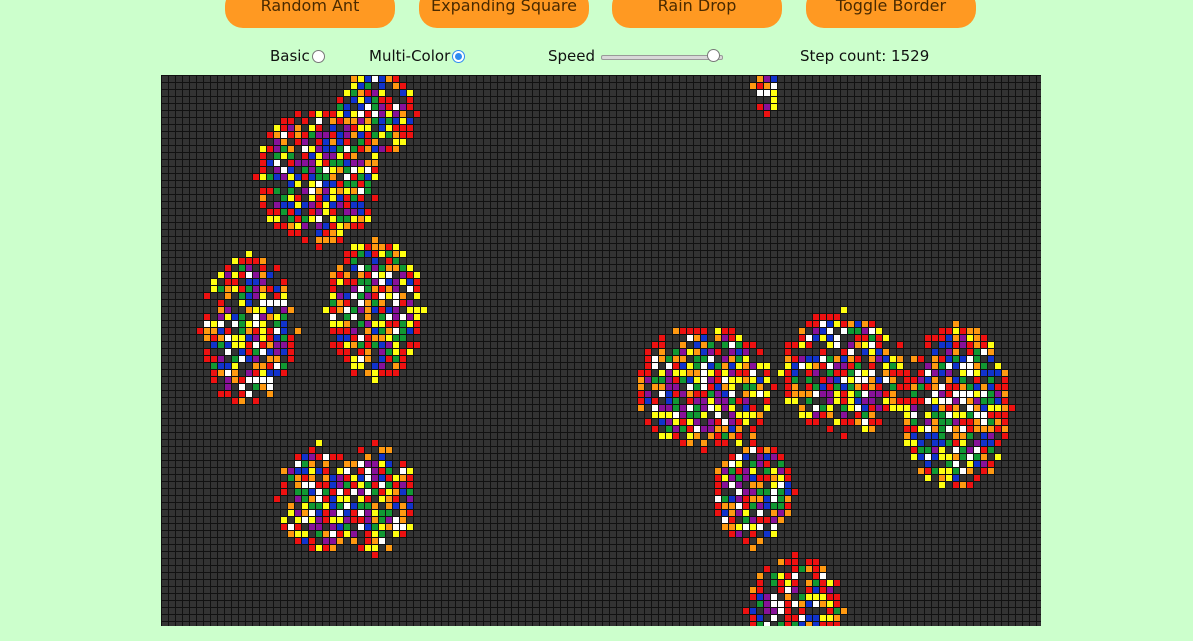 This screenshot has width=1193, height=641. Describe the element at coordinates (310, 14) in the screenshot. I see `random-ant-button: Random Ant` at that location.